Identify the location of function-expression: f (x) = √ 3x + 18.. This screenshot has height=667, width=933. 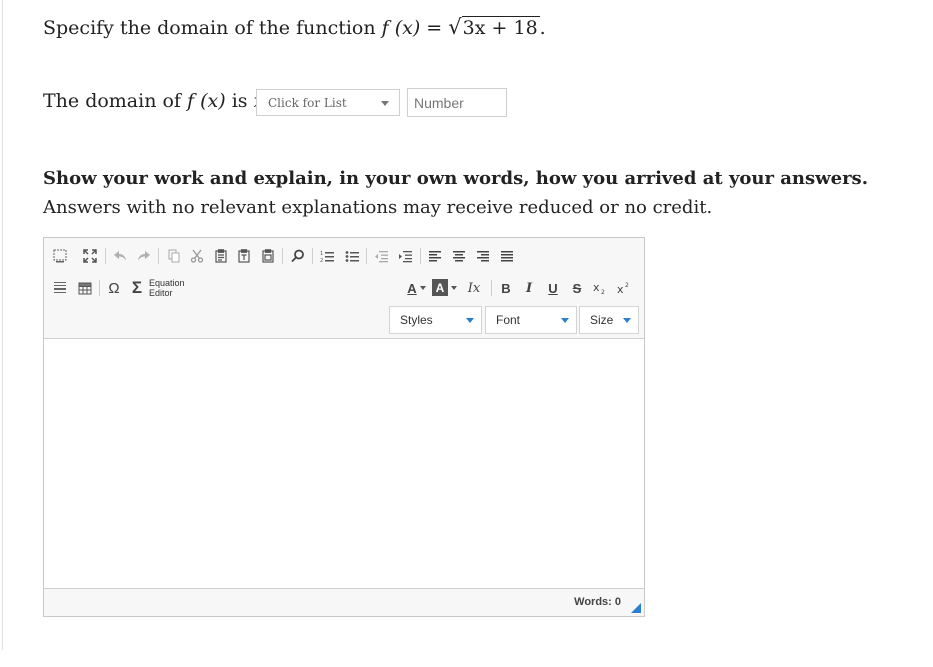
(463, 27).